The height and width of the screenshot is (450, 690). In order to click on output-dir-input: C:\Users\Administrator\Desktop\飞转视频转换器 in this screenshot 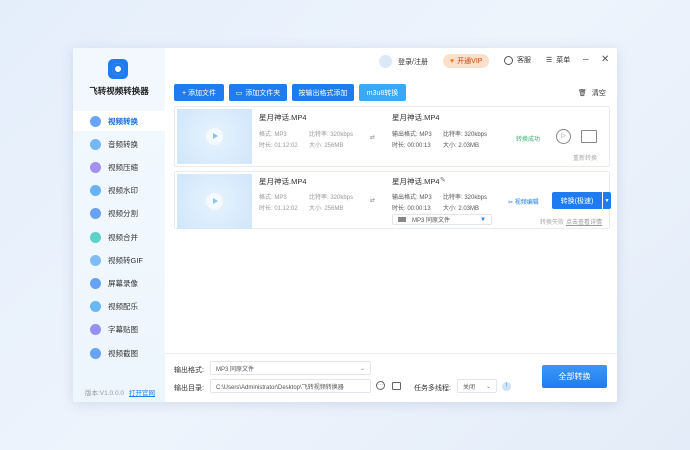, I will do `click(290, 386)`.